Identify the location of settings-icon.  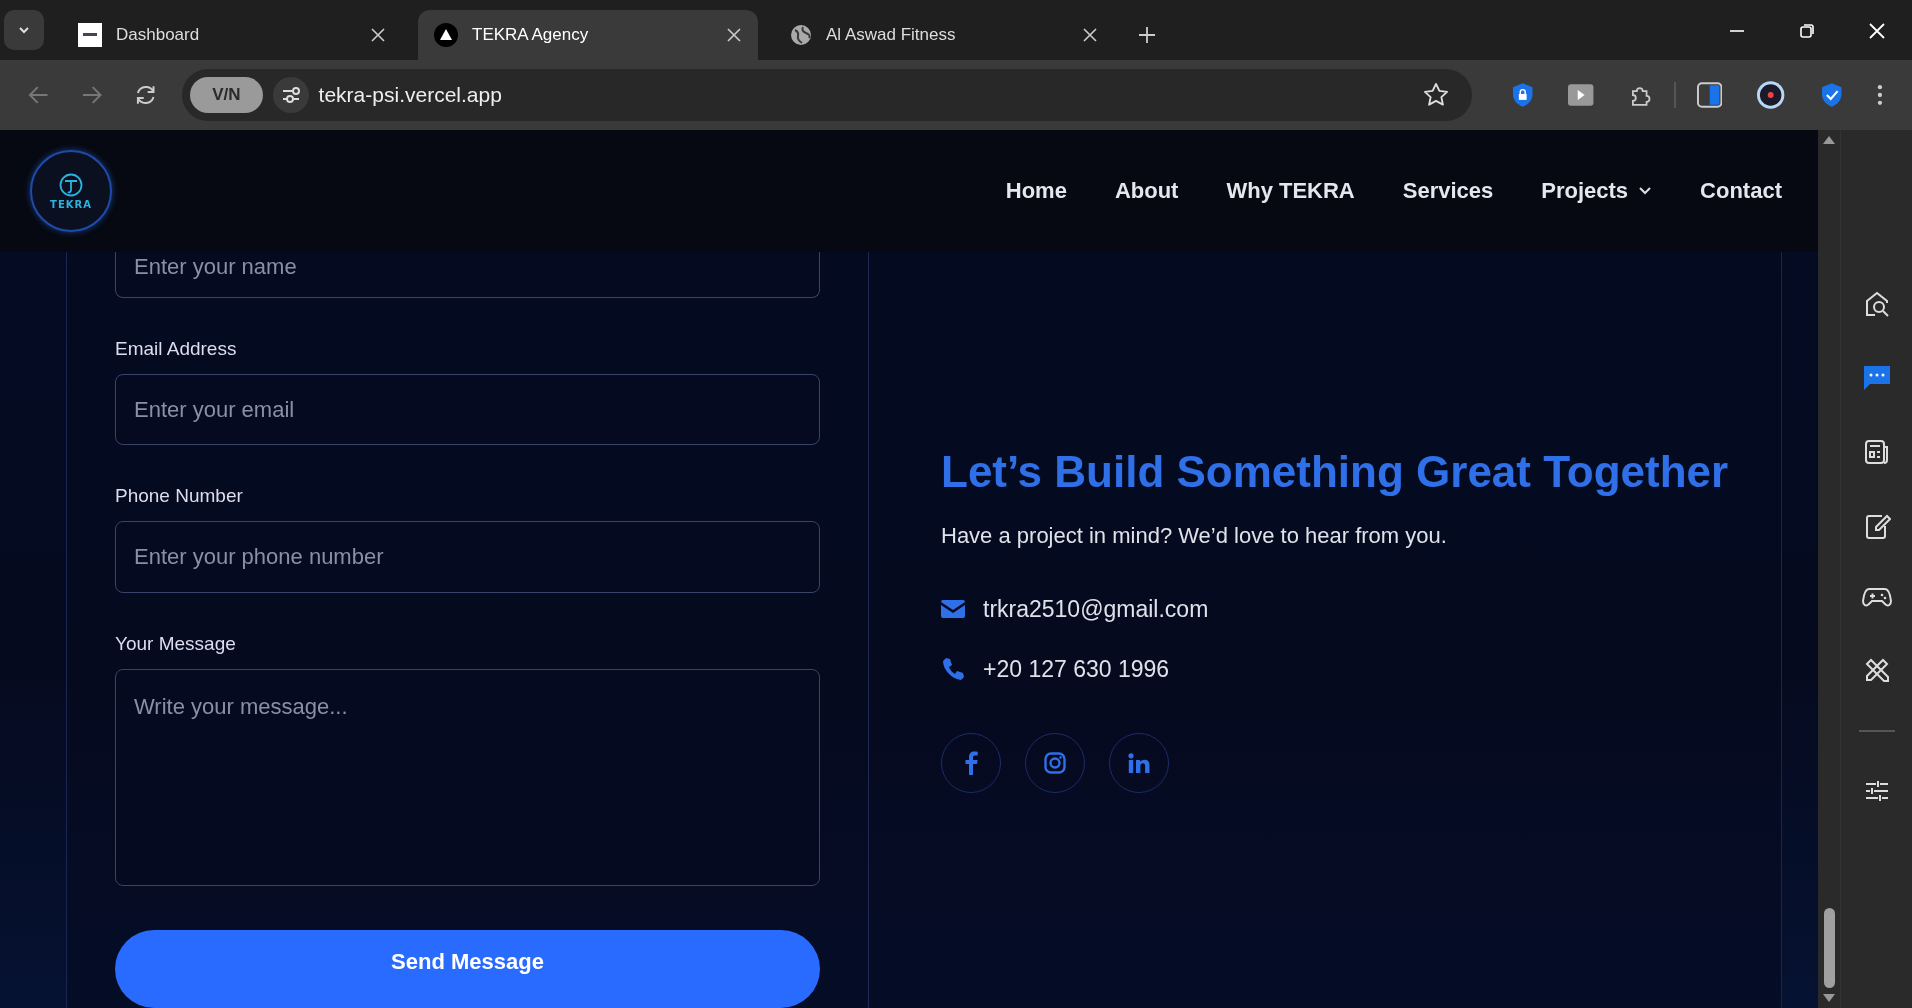
(1876, 791).